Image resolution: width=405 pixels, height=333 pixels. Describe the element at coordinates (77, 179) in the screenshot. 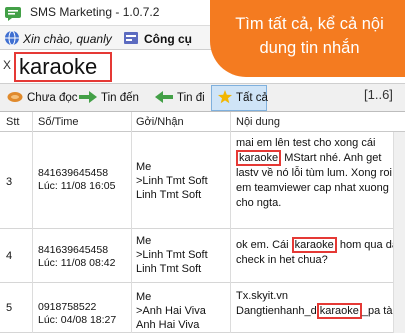

I see `row-number-time: 841639645458 Lúc: 11/08 16:05` at that location.